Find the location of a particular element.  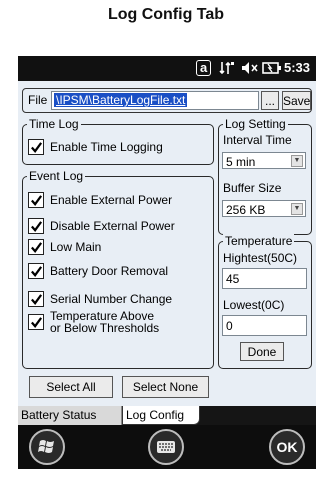

tab-strip: Battery Status Log Config is located at coordinates (167, 415).